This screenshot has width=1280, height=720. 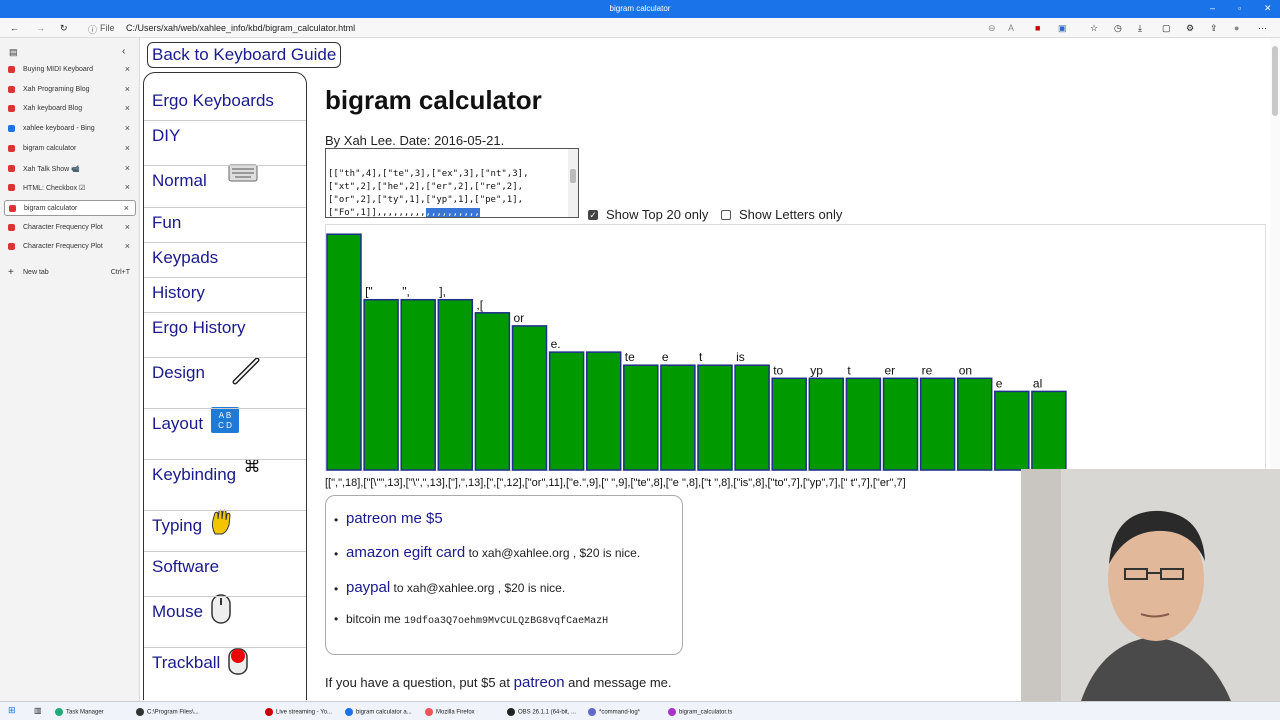 What do you see at coordinates (726, 214) in the screenshot?
I see `letters-checkbox` at bounding box center [726, 214].